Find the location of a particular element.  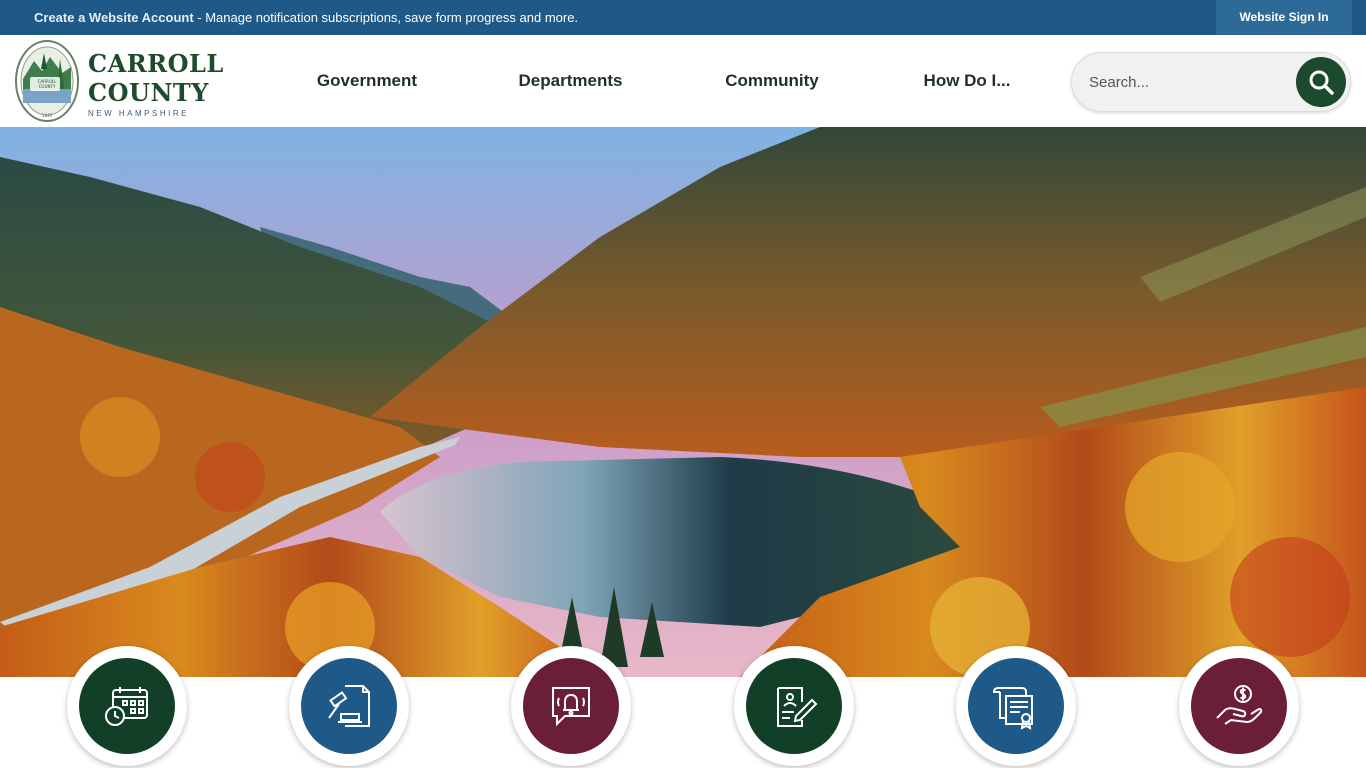

nav-community: Community is located at coordinates (772, 81).